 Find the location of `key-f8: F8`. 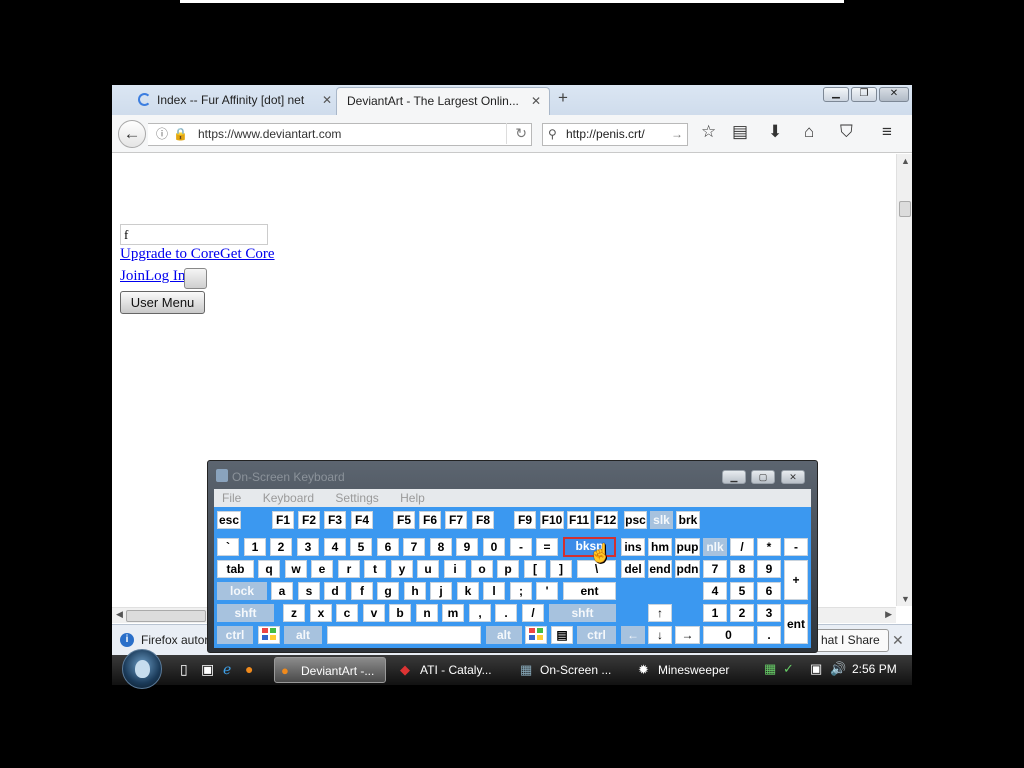

key-f8: F8 is located at coordinates (483, 520).